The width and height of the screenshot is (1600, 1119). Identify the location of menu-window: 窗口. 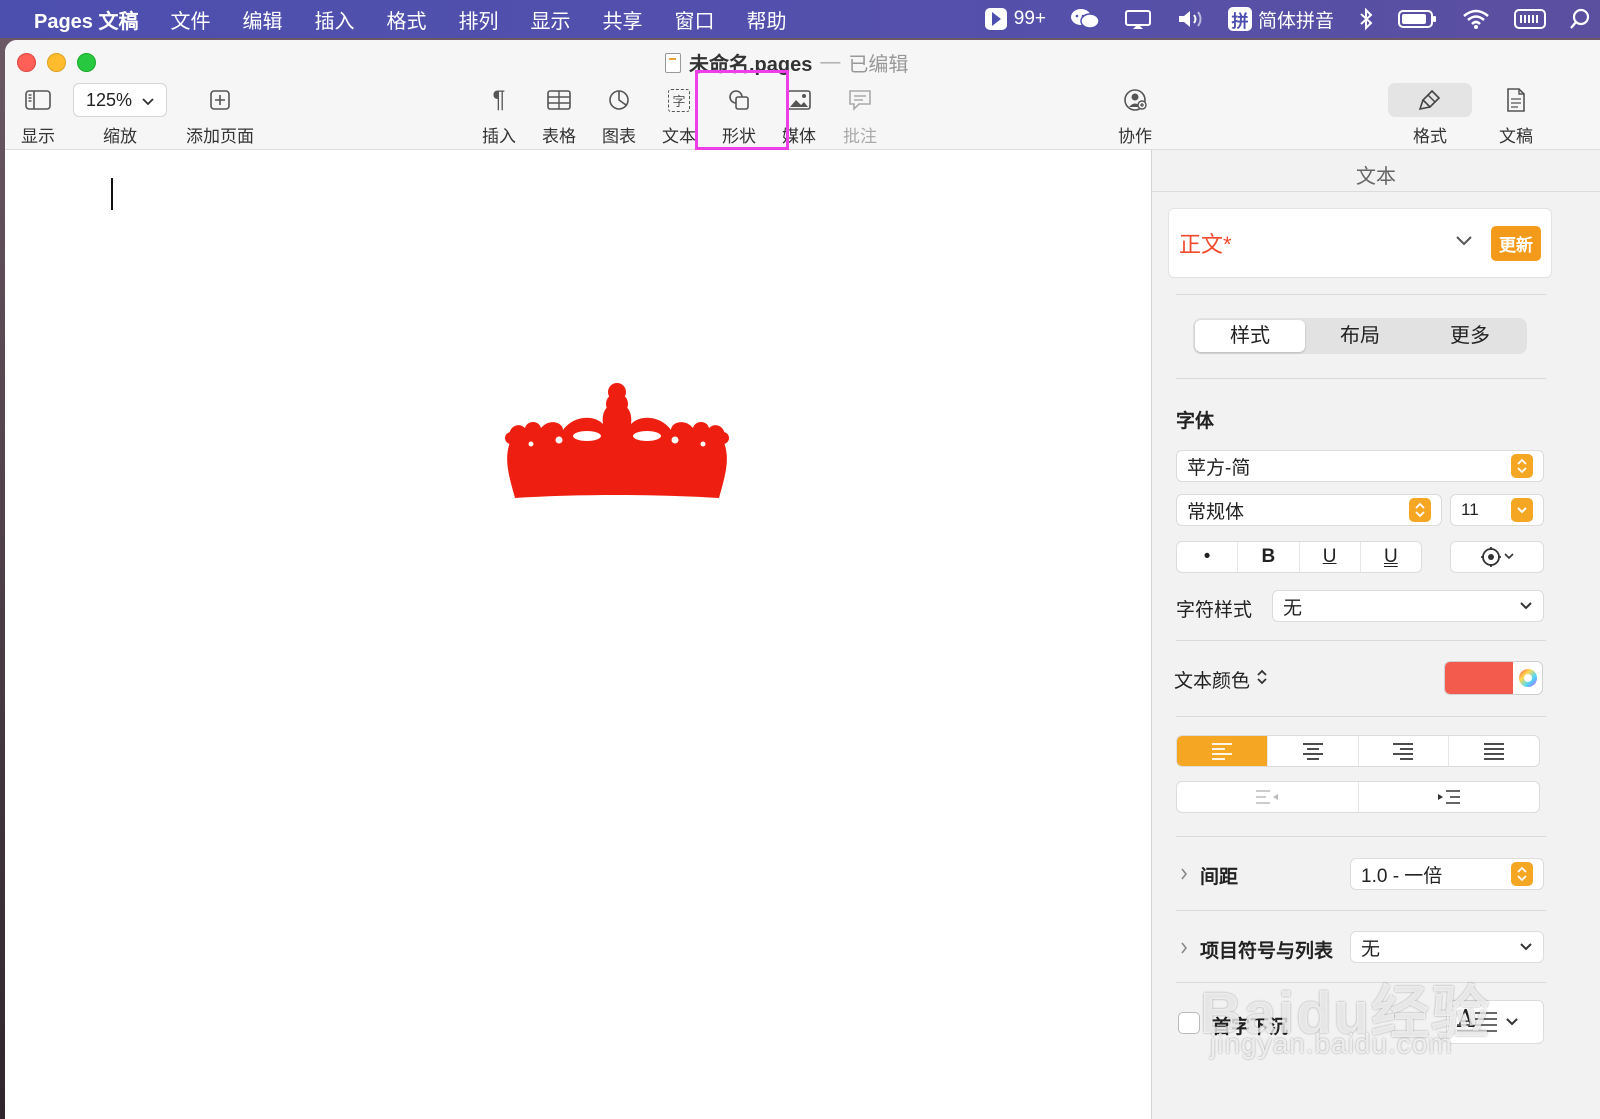
(694, 19).